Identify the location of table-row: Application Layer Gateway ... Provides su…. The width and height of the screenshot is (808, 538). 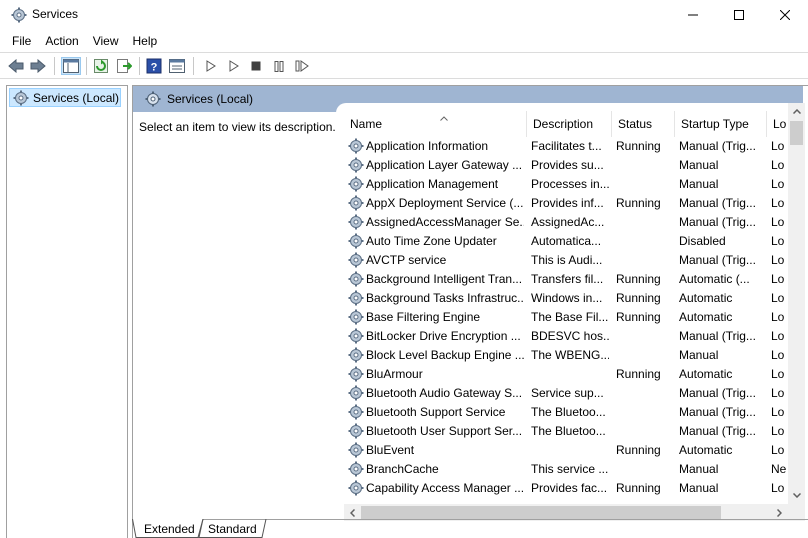
(562, 165).